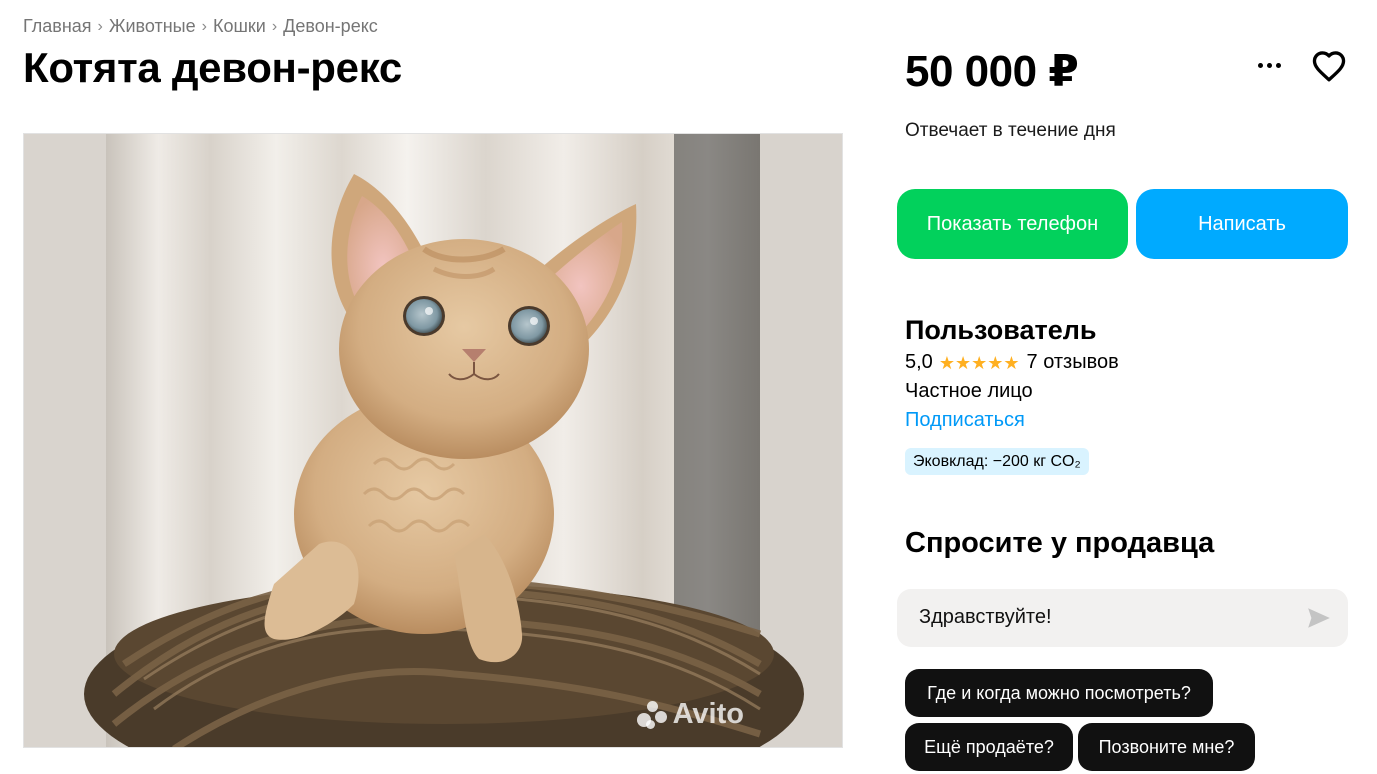 Image resolution: width=1377 pixels, height=774 pixels. I want to click on quick-question-still-selling: Ещё продаёте?, so click(989, 747).